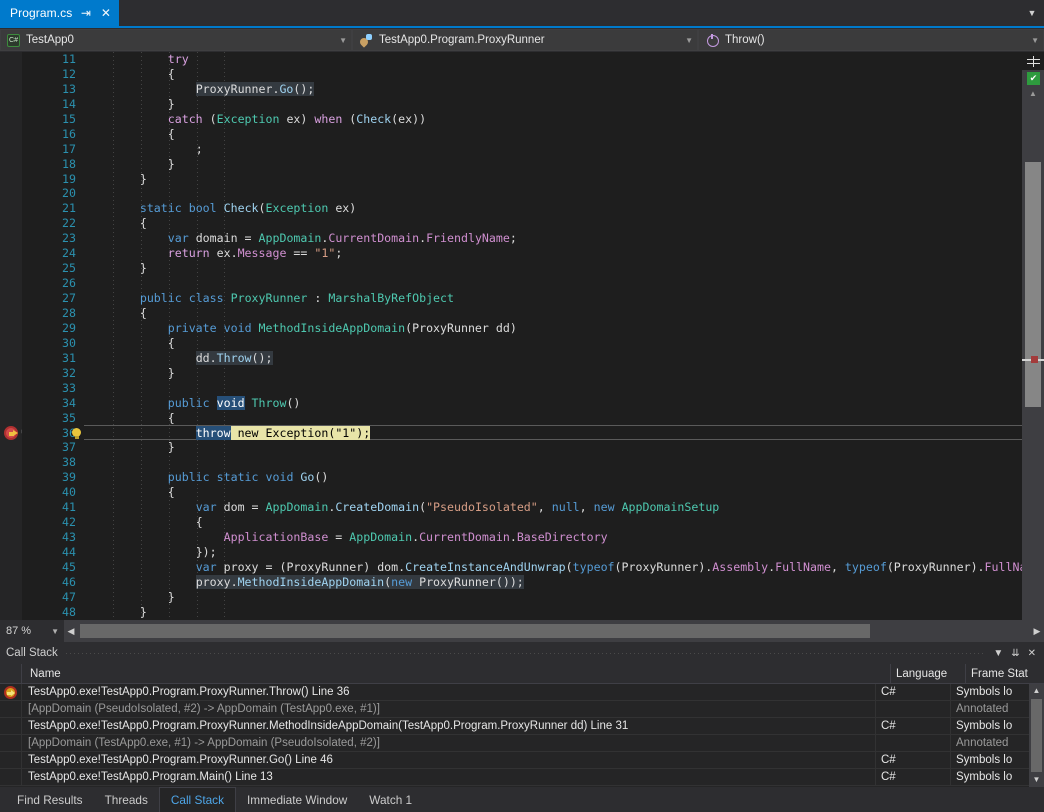 This screenshot has height=812, width=1044. I want to click on horizontal-scroll-thumb, so click(475, 631).